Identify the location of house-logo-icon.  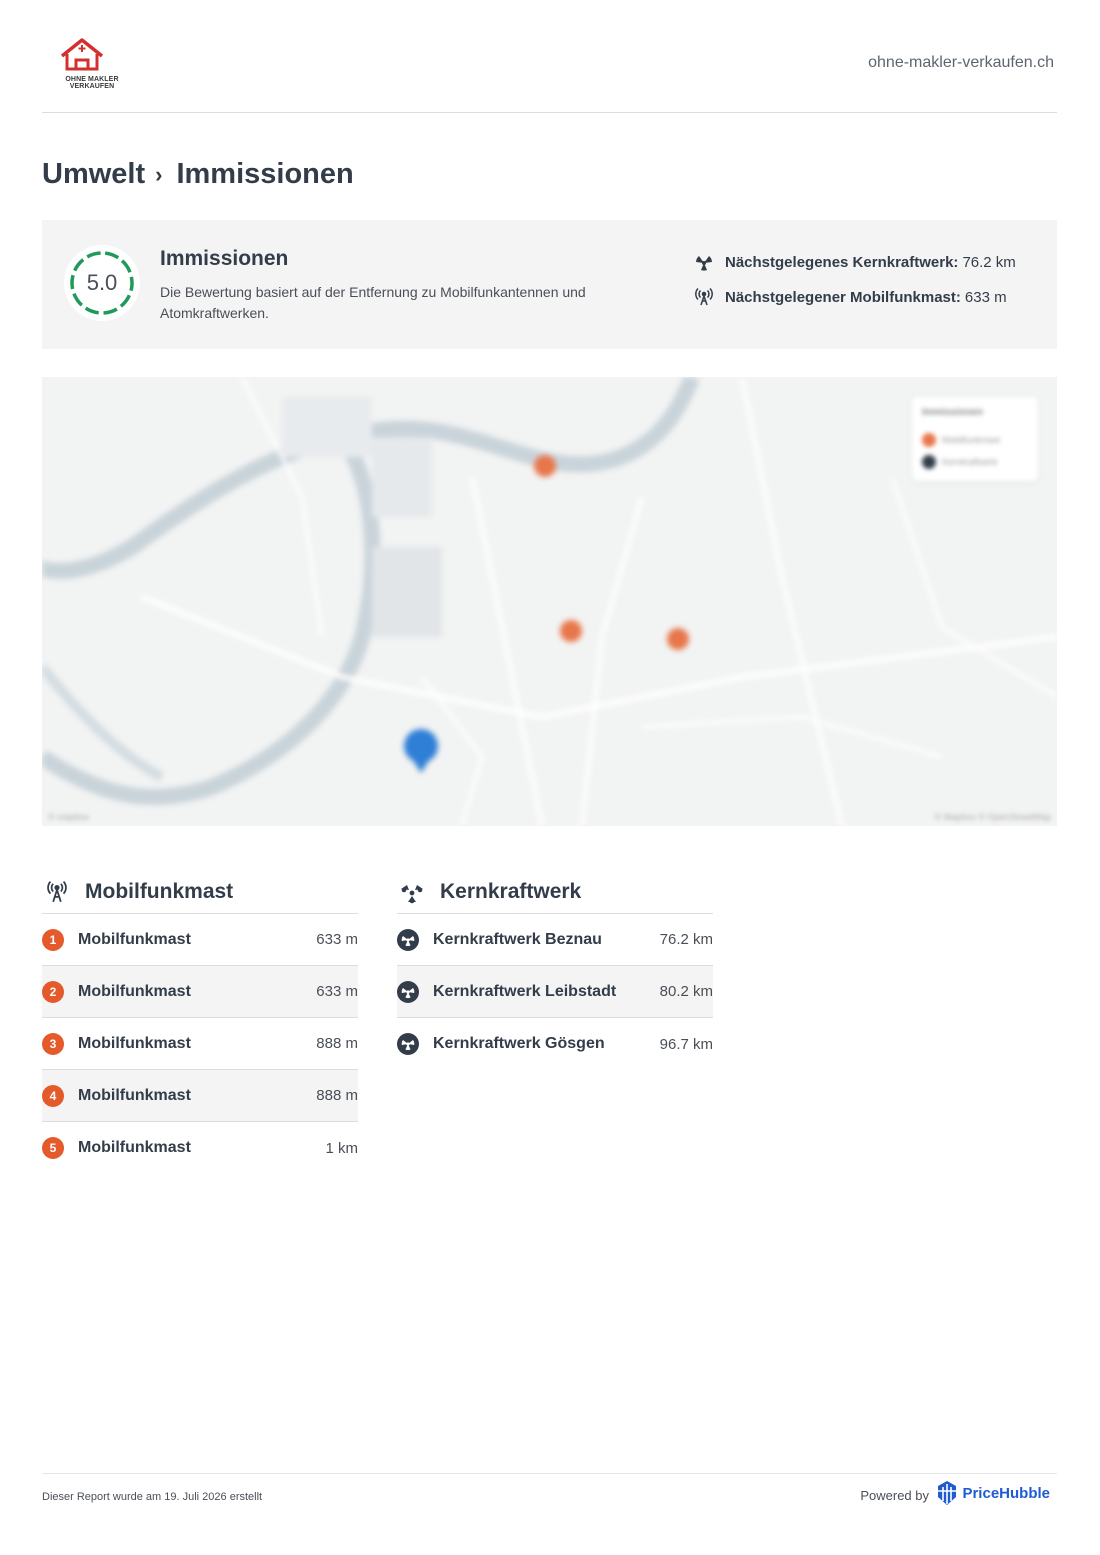
(82, 54).